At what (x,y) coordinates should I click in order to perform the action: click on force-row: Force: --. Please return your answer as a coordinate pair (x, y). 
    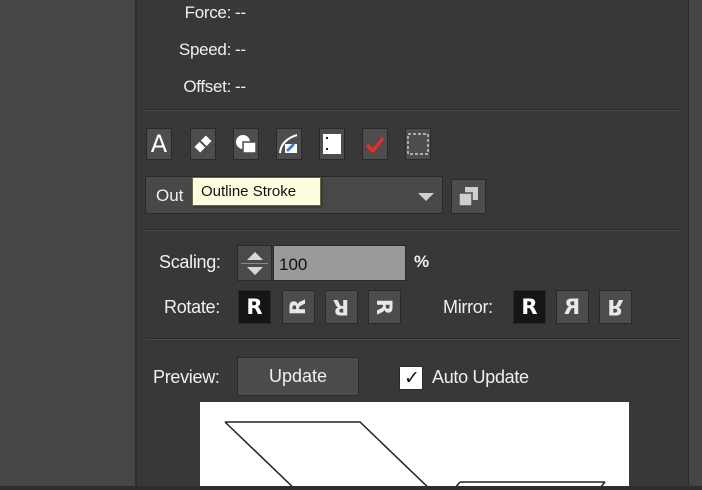
    Looking at the image, I should click on (194, 13).